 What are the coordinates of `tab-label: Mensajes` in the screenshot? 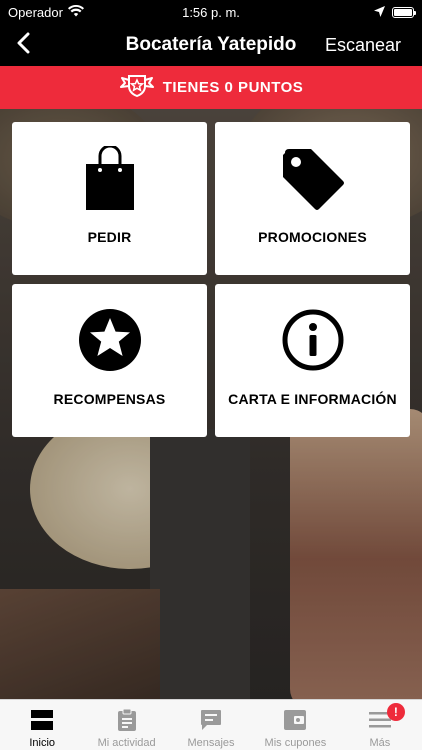 It's located at (211, 743).